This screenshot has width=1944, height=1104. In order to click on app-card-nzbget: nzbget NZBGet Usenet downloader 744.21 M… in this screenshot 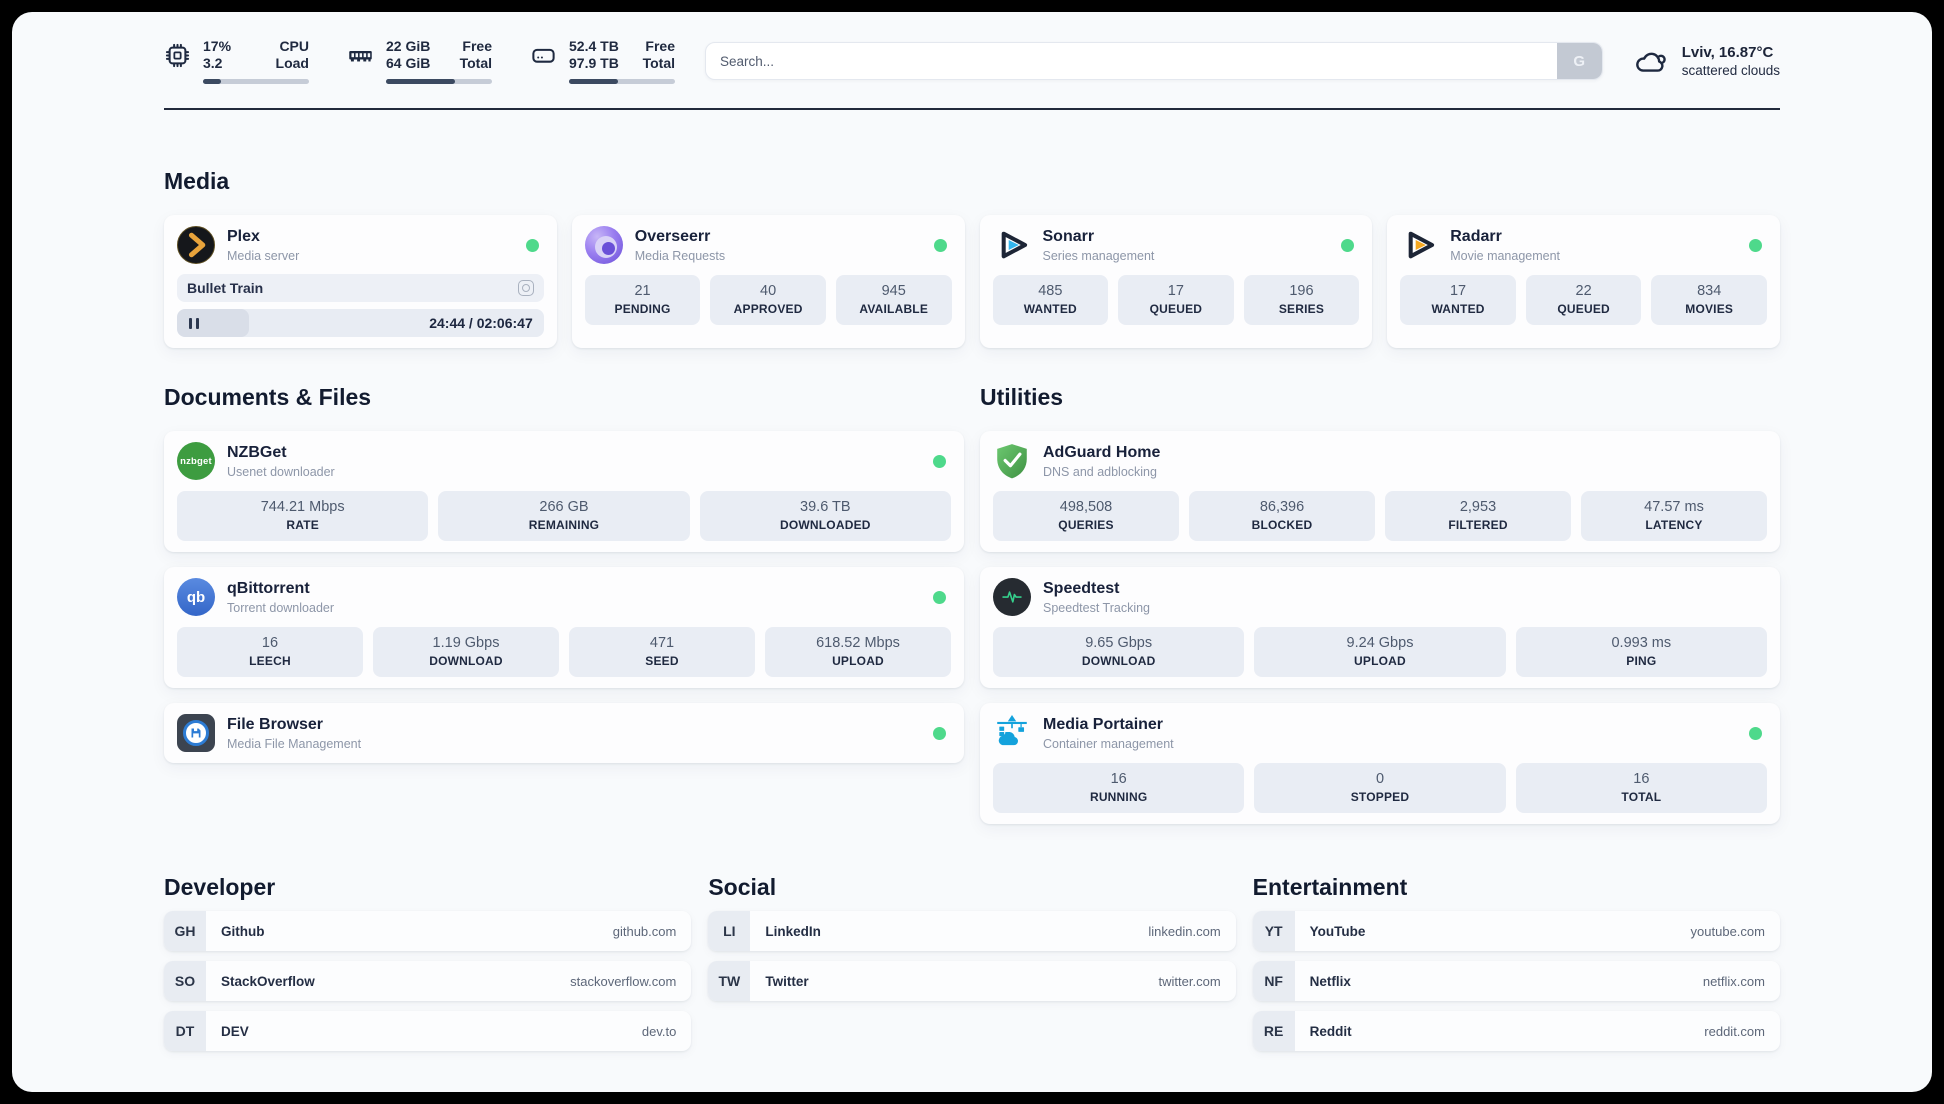, I will do `click(564, 491)`.